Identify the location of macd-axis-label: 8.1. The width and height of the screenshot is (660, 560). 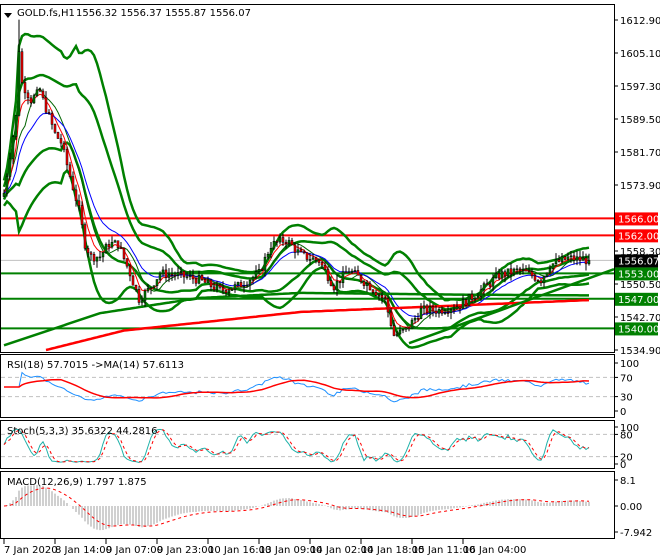
(628, 481).